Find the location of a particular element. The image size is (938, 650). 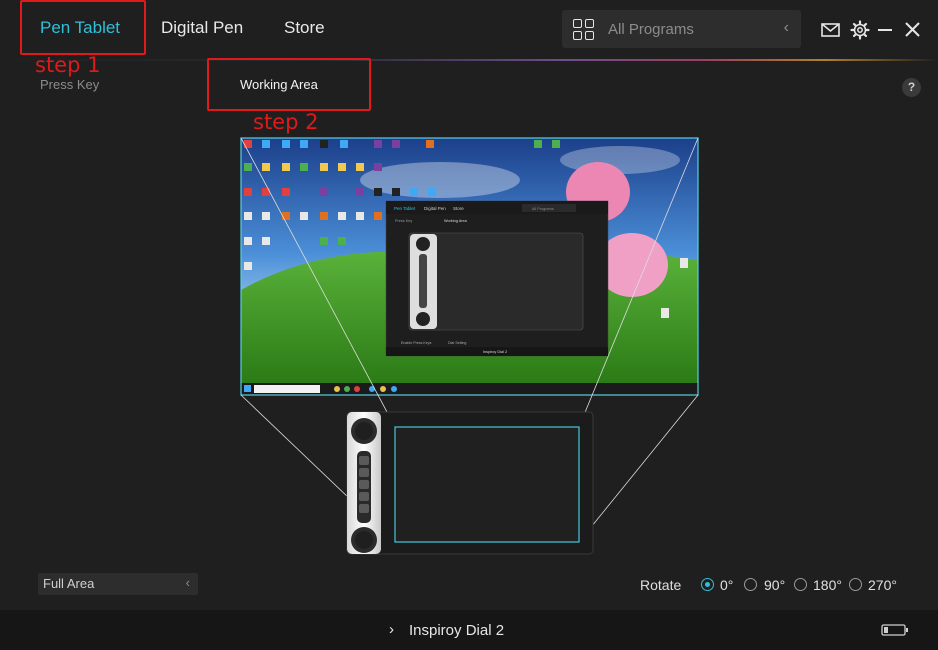

mini-enable-press-keys: Enable Press Keys is located at coordinates (416, 343).